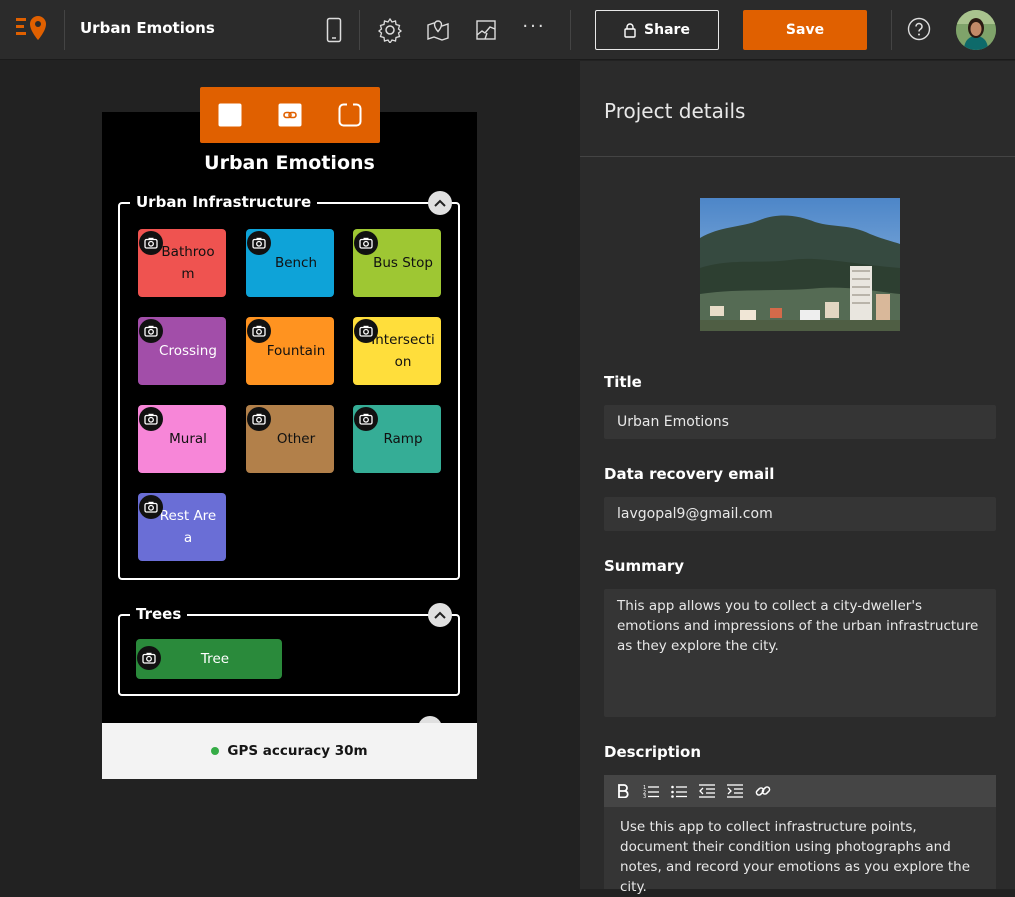 The width and height of the screenshot is (1015, 897). I want to click on outdent-icon, so click(707, 791).